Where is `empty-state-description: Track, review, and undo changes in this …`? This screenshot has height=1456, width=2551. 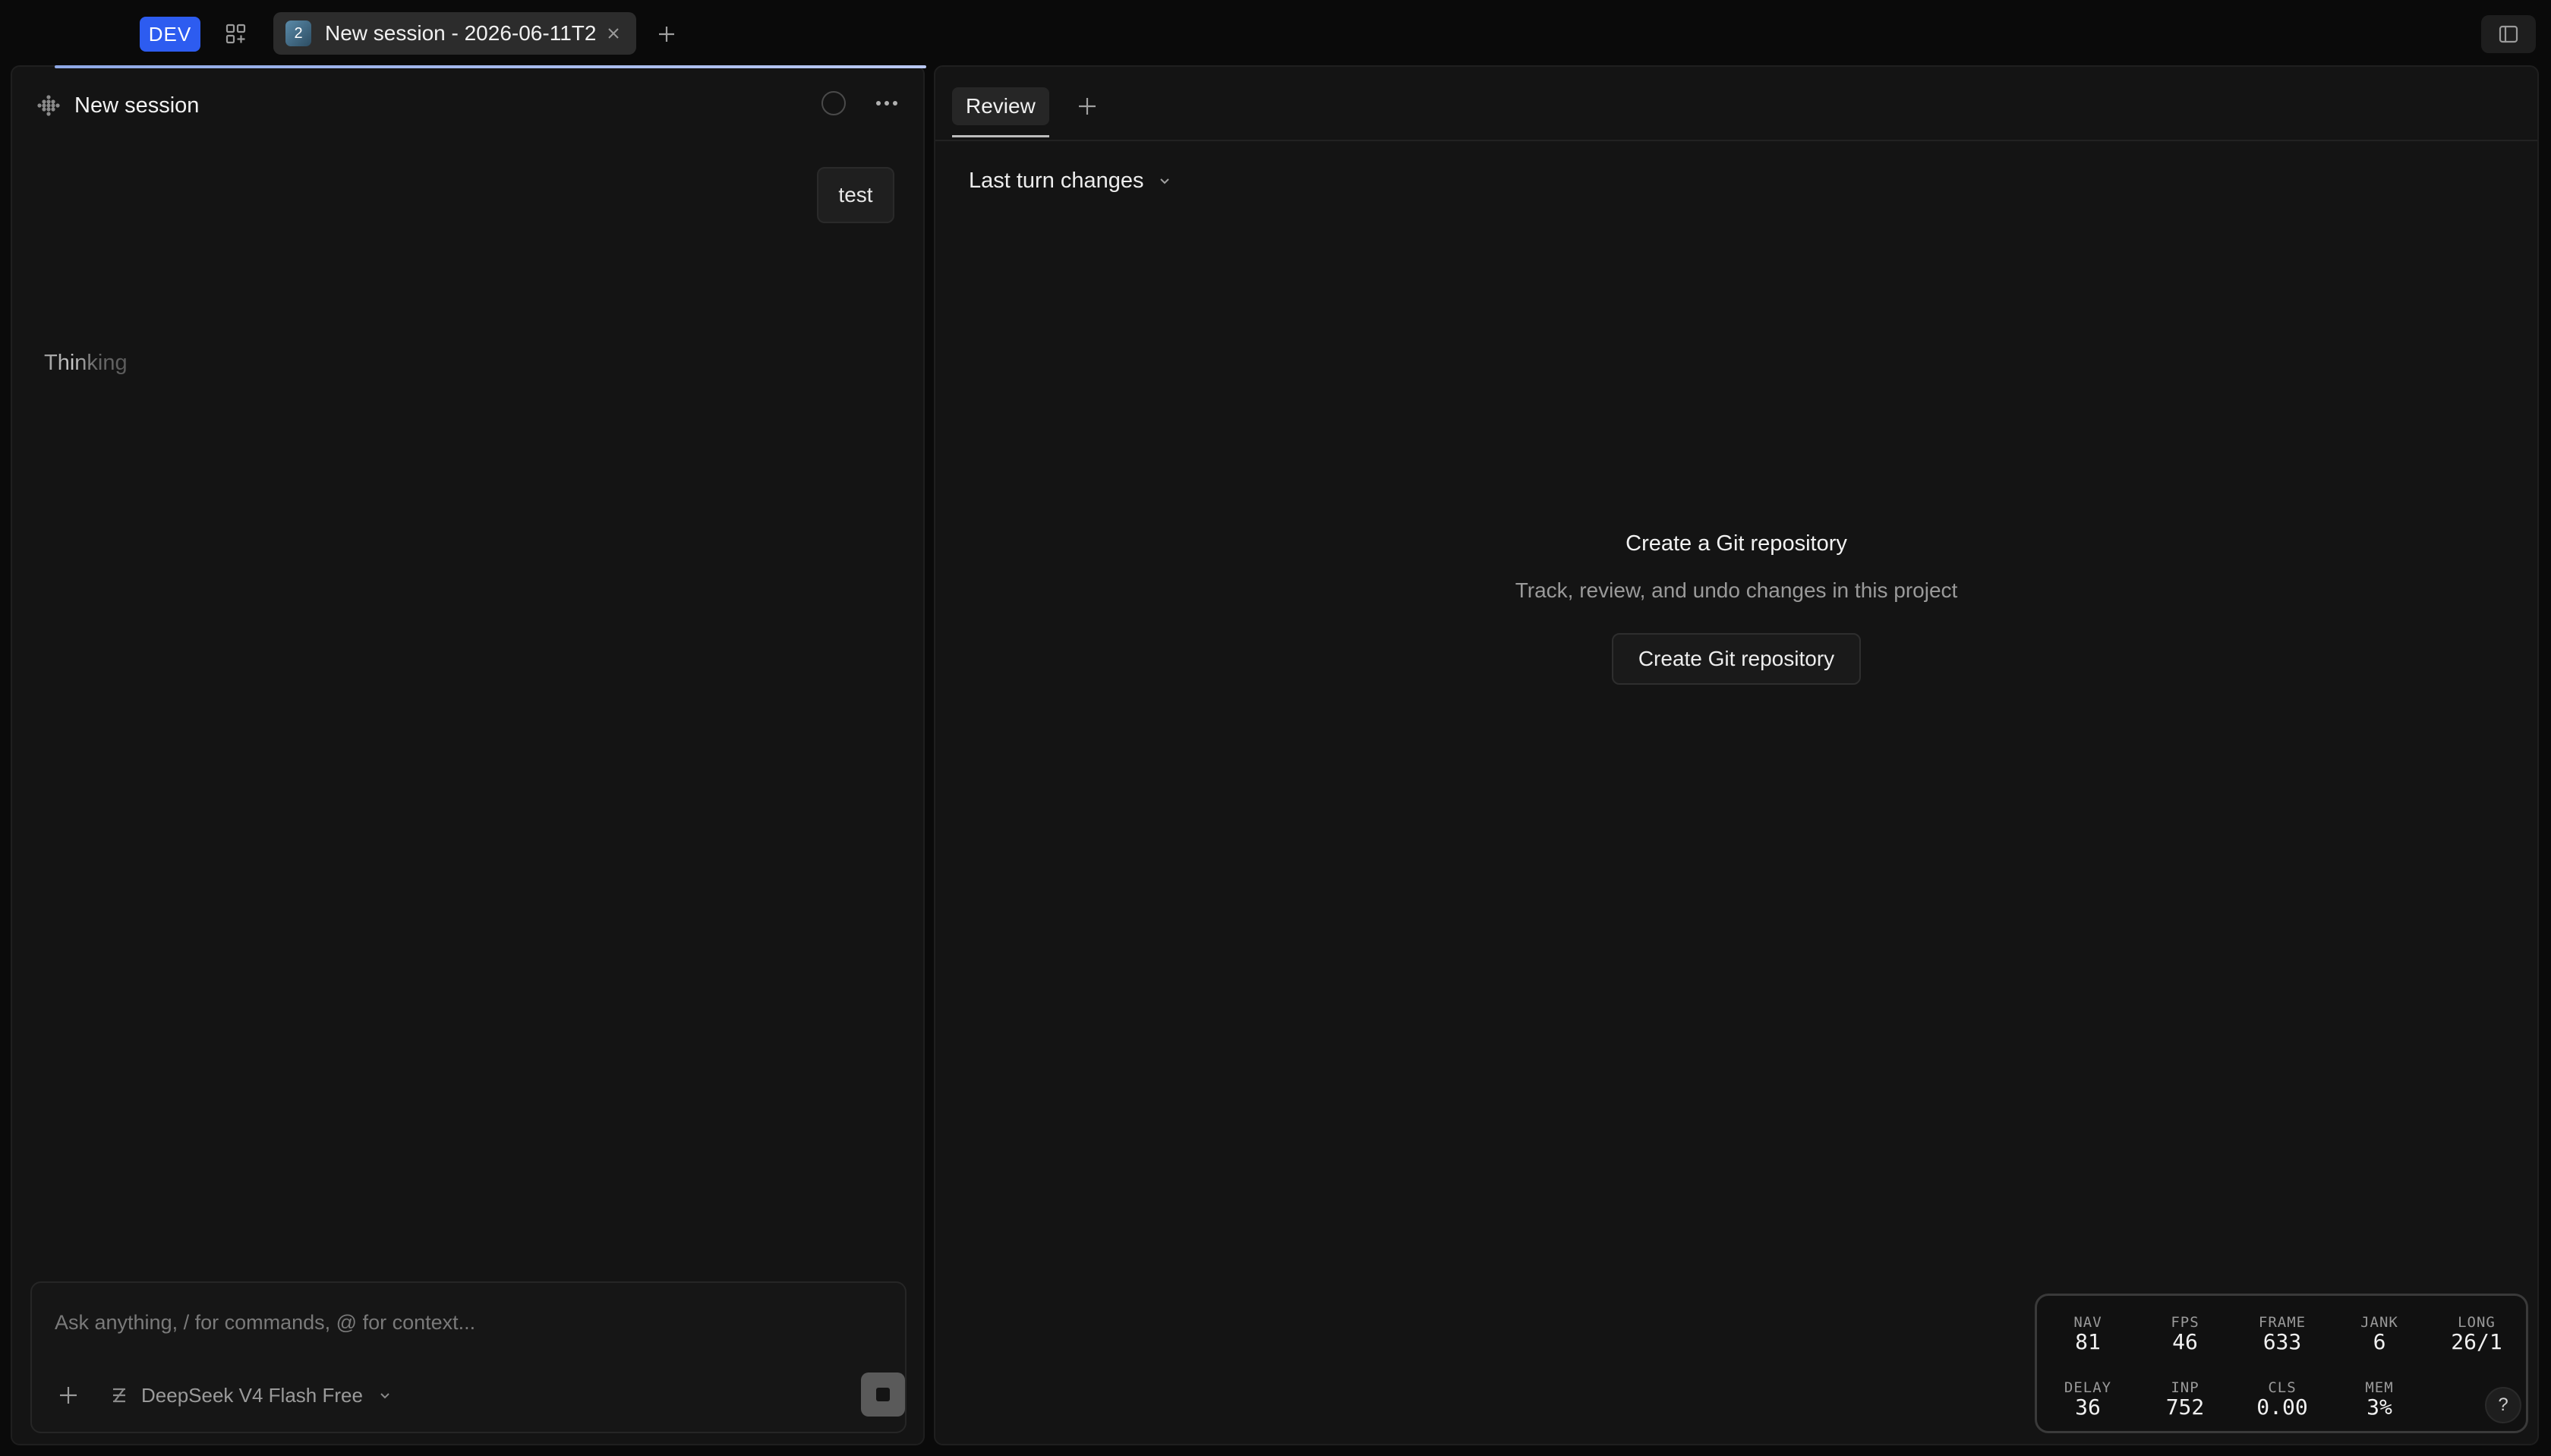 empty-state-description: Track, review, and undo changes in this … is located at coordinates (1736, 590).